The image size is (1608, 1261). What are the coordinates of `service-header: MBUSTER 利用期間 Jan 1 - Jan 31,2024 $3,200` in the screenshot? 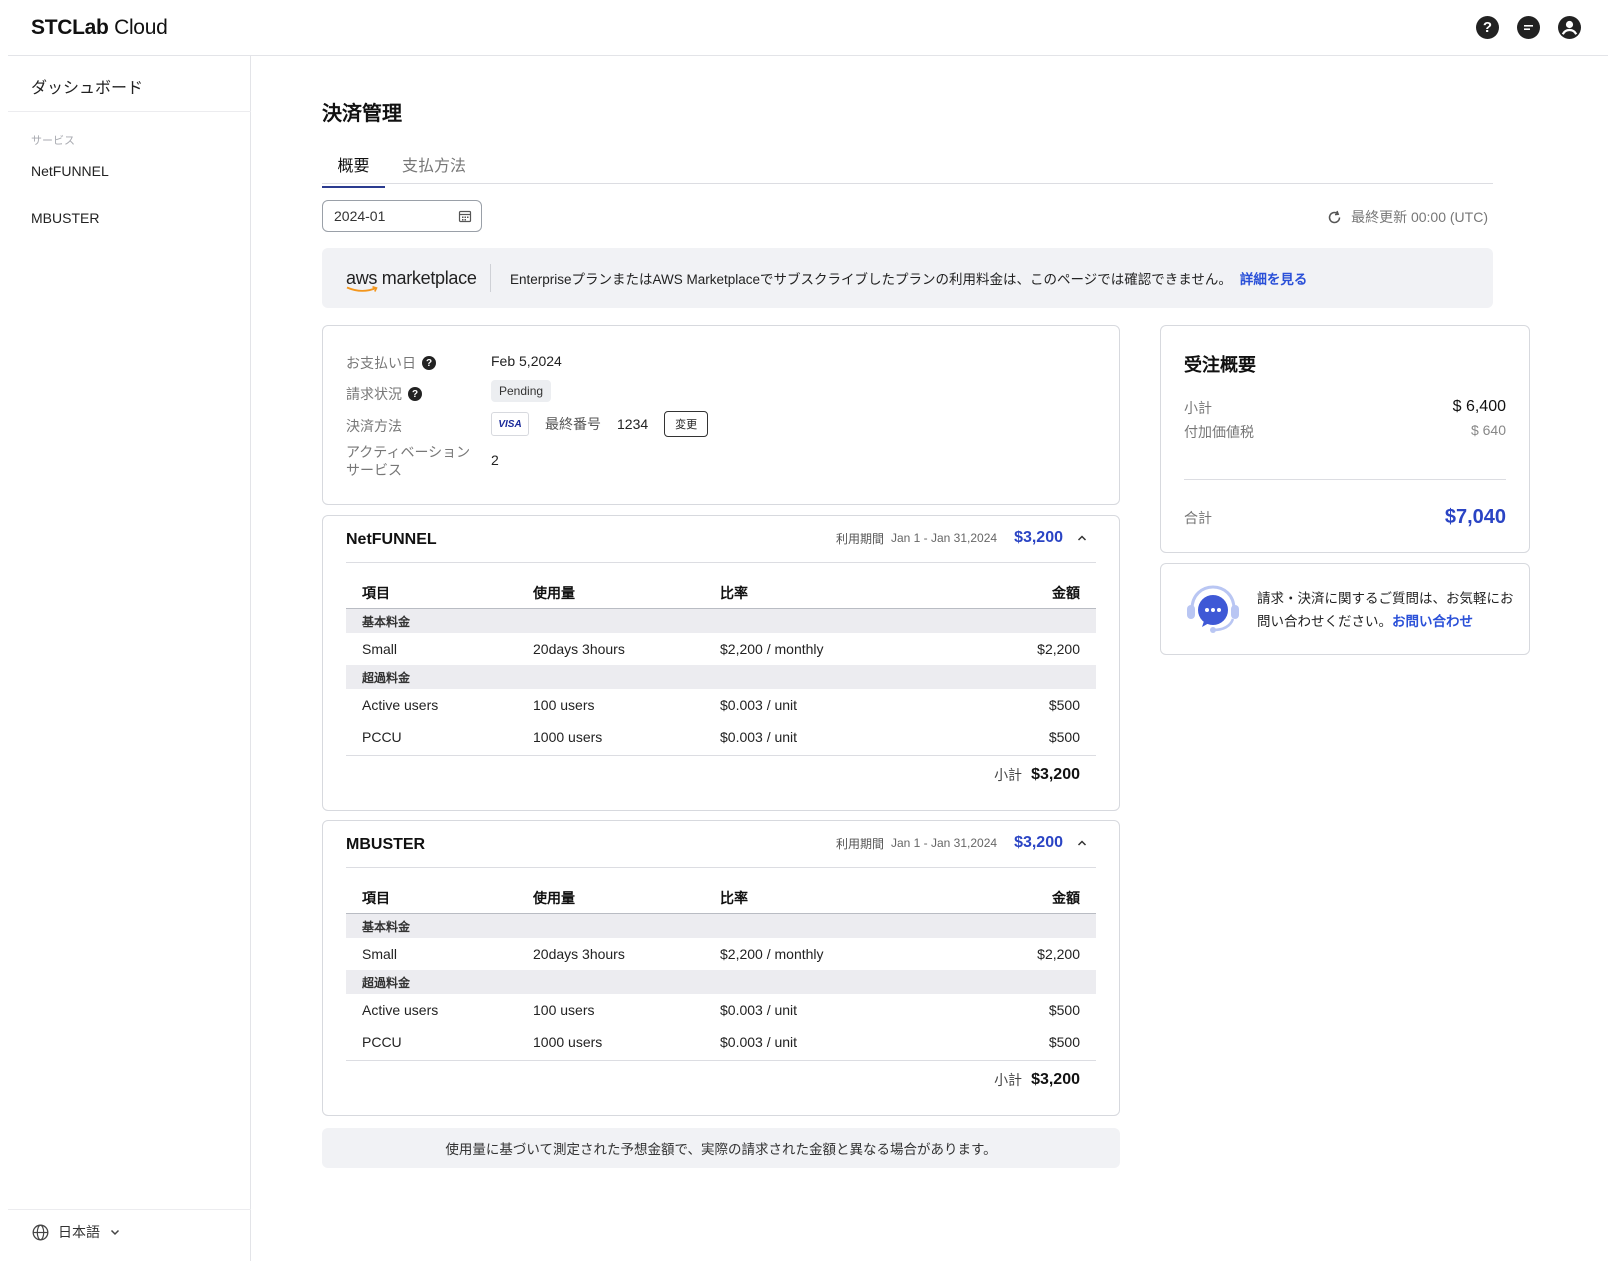 It's located at (721, 844).